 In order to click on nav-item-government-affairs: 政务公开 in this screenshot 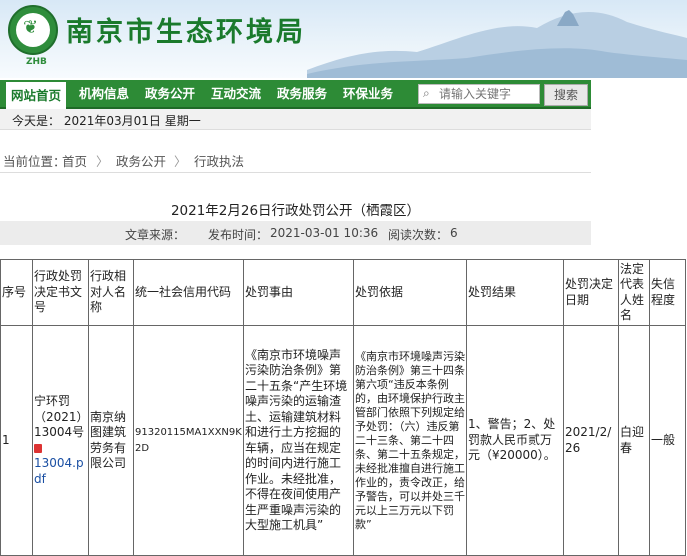, I will do `click(170, 93)`.